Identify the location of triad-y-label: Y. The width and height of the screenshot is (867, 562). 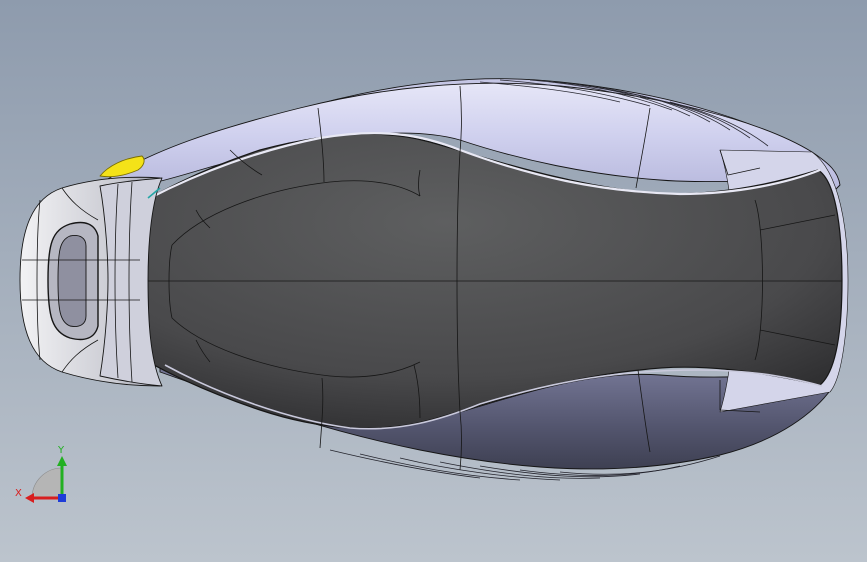
(61, 450).